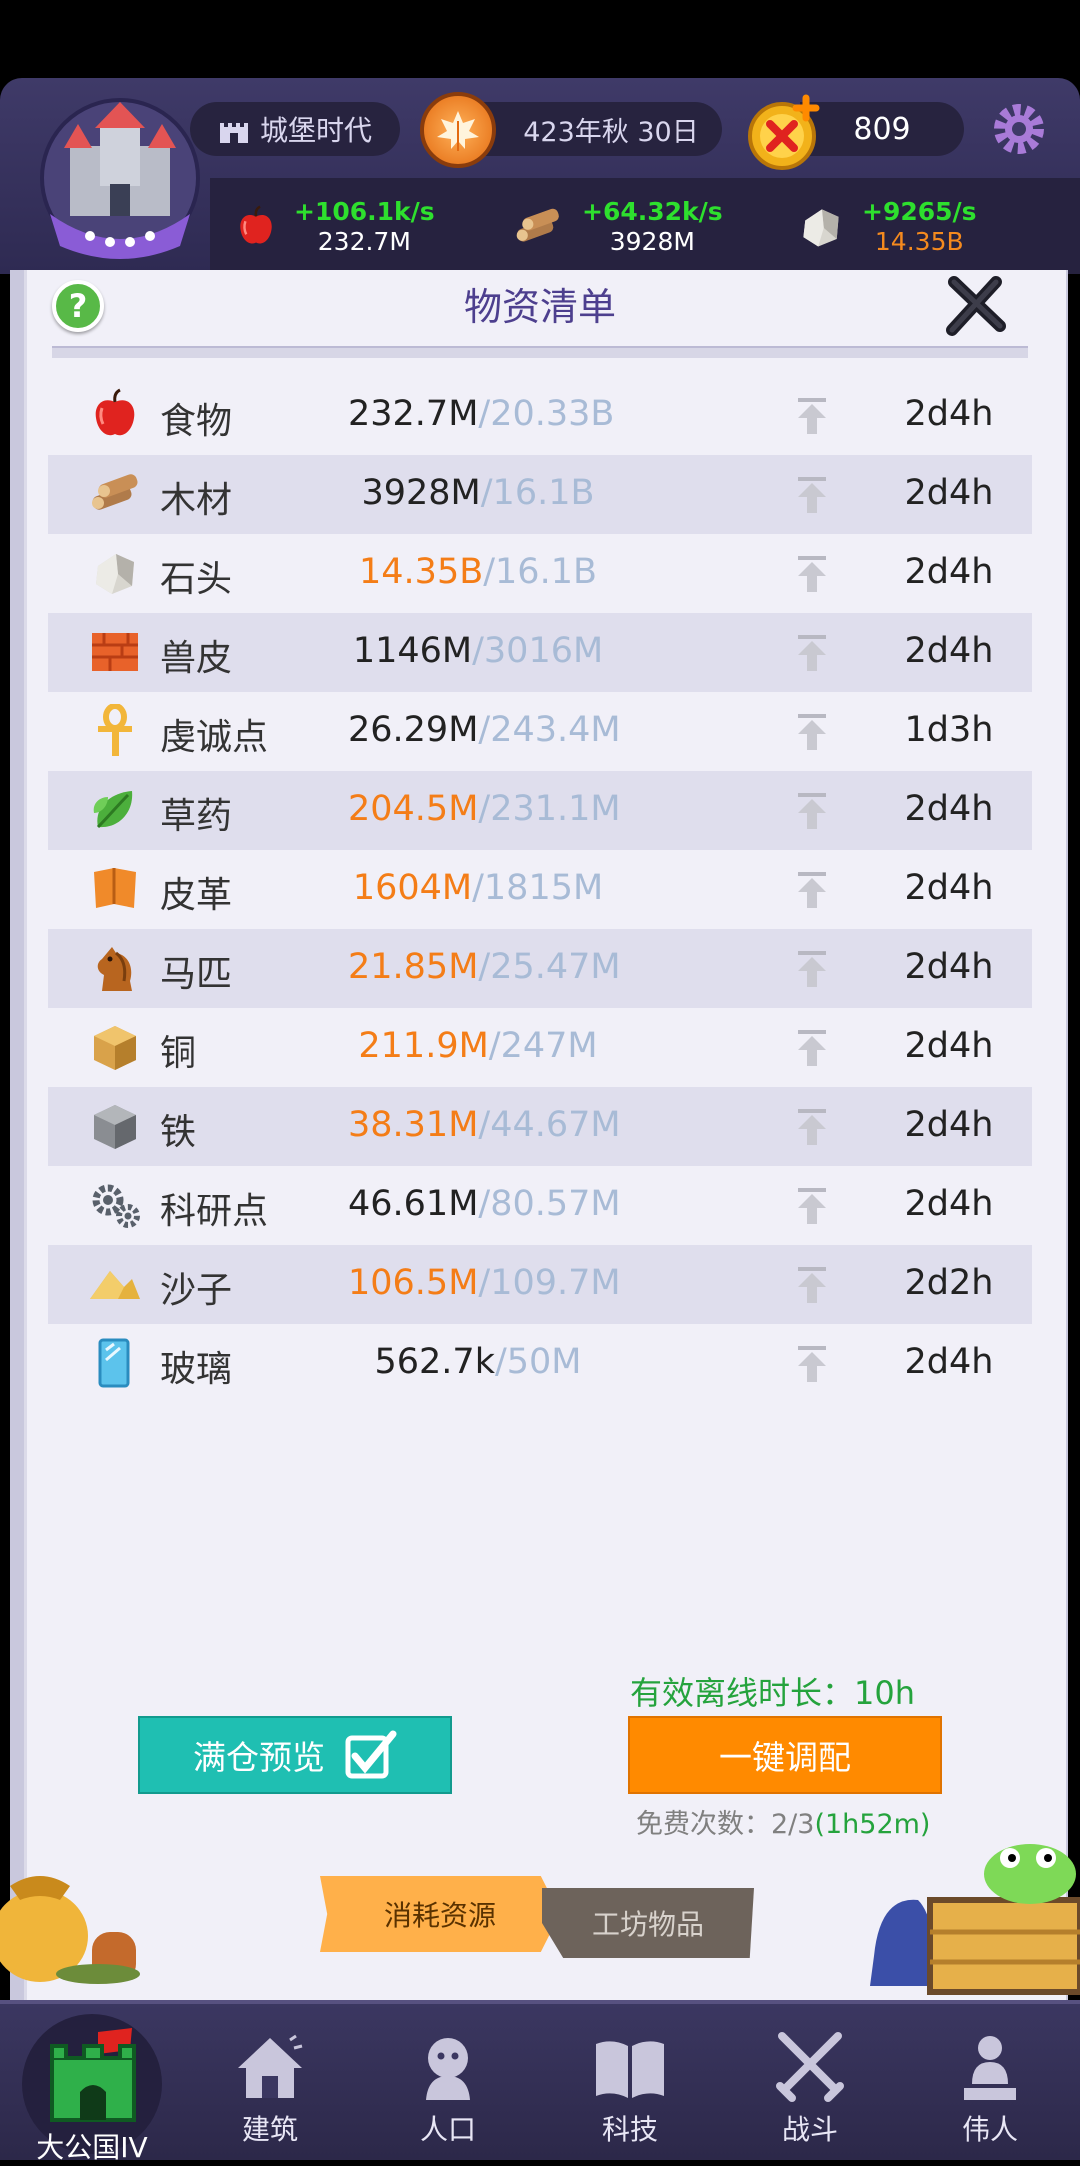 The image size is (1080, 2166). Describe the element at coordinates (270, 2095) in the screenshot. I see `nav-buildings: 建筑` at that location.